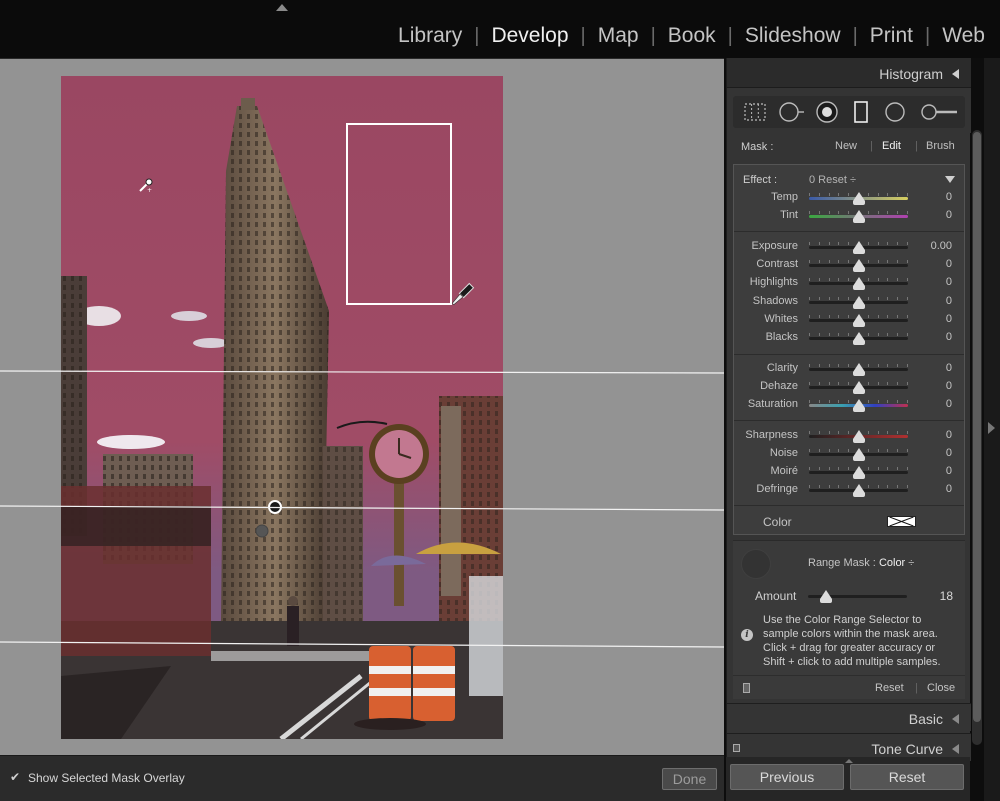 This screenshot has height=801, width=1000. What do you see at coordinates (889, 688) in the screenshot?
I see `mask-reset-button: Reset` at bounding box center [889, 688].